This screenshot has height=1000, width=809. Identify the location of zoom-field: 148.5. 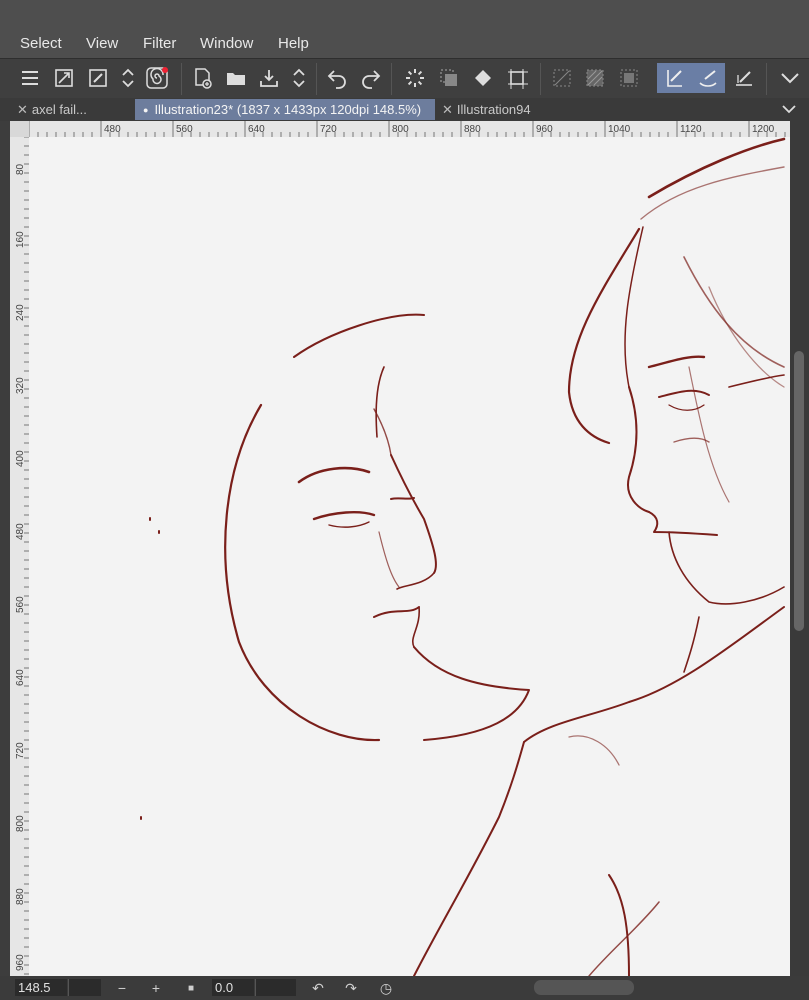
(41, 987).